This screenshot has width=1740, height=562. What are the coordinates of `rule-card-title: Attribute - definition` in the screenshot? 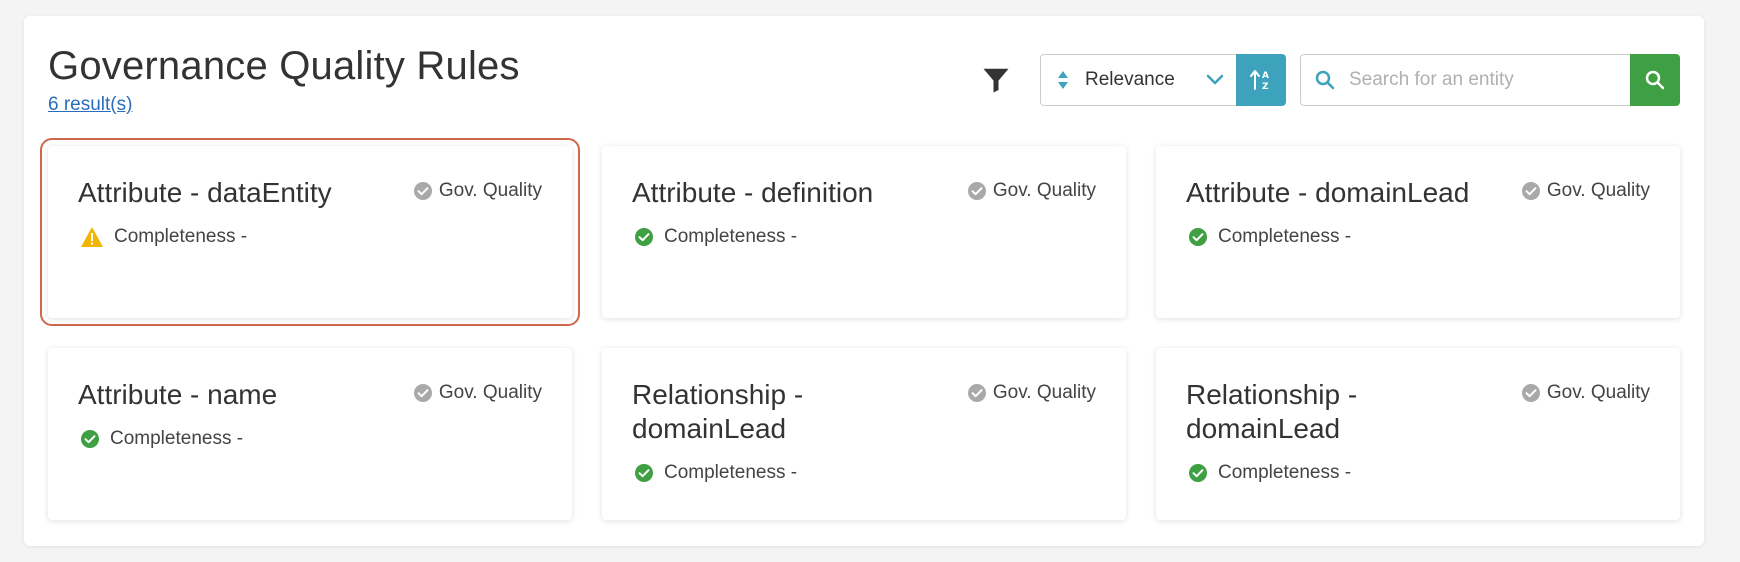 It's located at (753, 192).